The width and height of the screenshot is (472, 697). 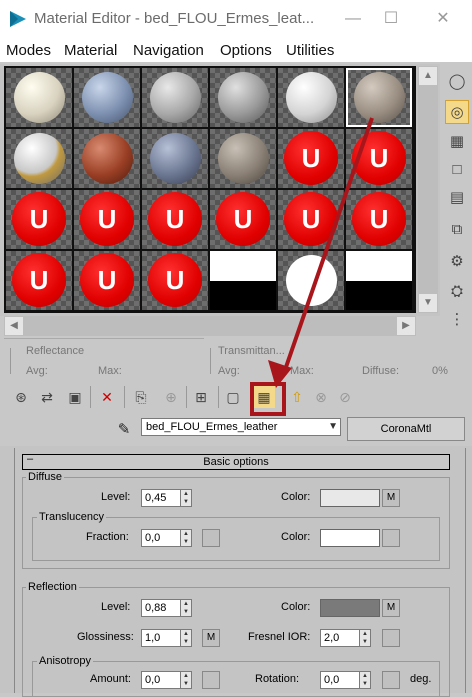 I want to click on put-to-library-icon: ⊕, so click(x=171, y=397).